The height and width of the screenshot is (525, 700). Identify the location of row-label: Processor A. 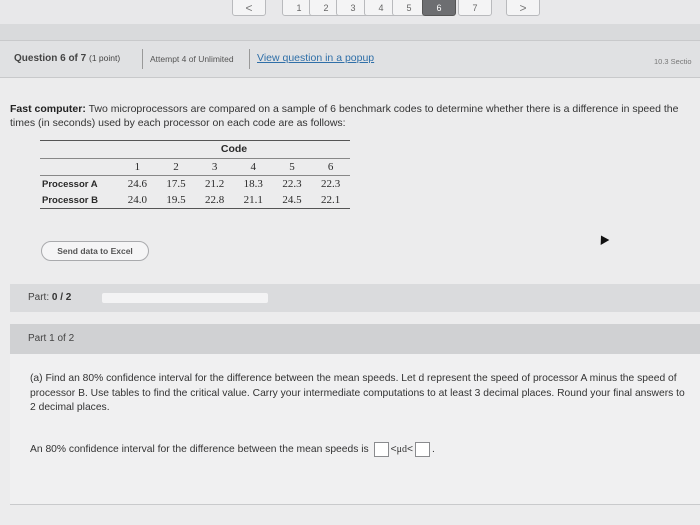
(70, 184).